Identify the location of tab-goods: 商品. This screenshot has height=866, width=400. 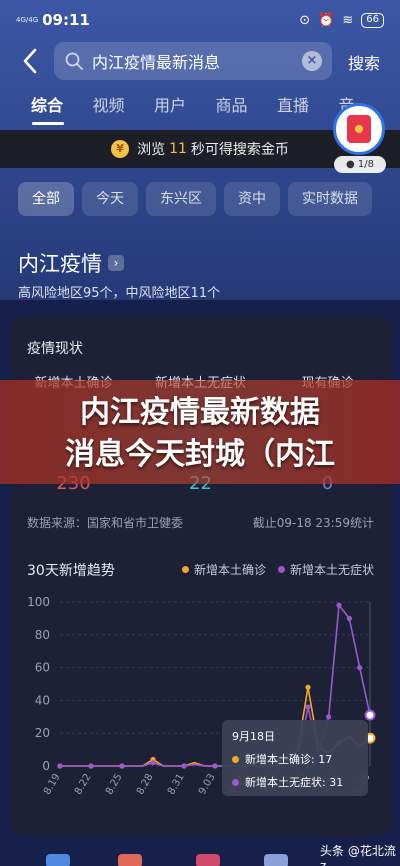
(247, 110).